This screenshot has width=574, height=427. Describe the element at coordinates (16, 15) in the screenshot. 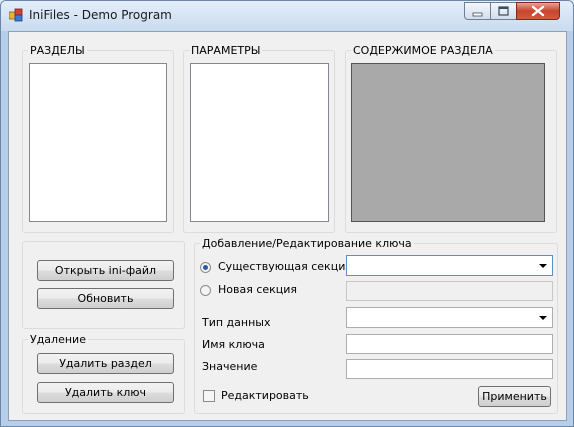

I see `app-icon` at that location.